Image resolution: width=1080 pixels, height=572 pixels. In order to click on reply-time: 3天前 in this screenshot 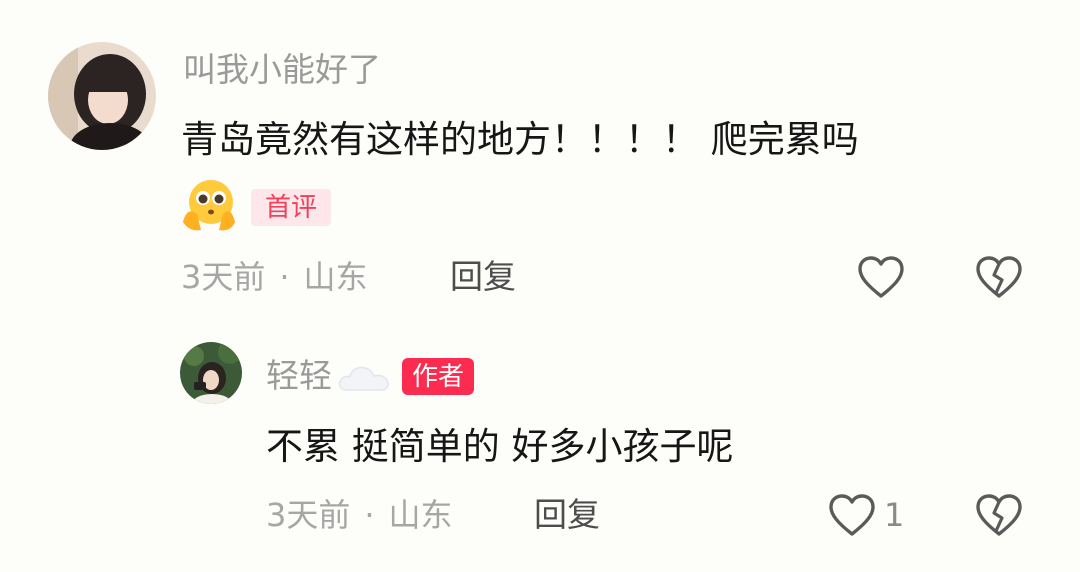, I will do `click(308, 515)`.